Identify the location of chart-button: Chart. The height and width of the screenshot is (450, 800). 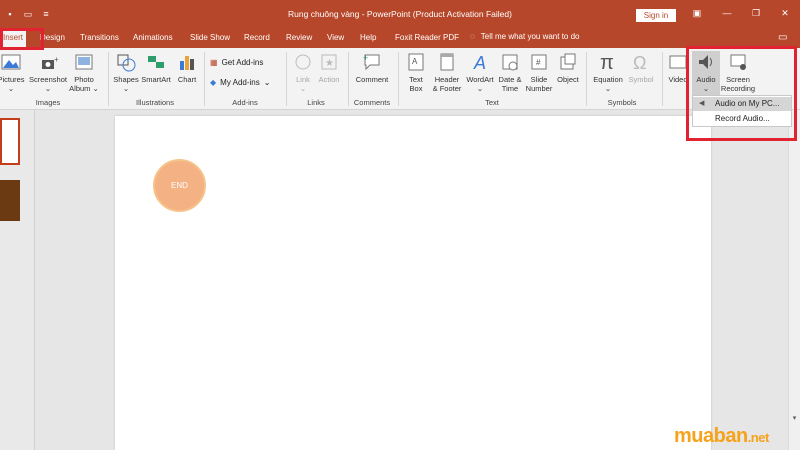
(187, 67).